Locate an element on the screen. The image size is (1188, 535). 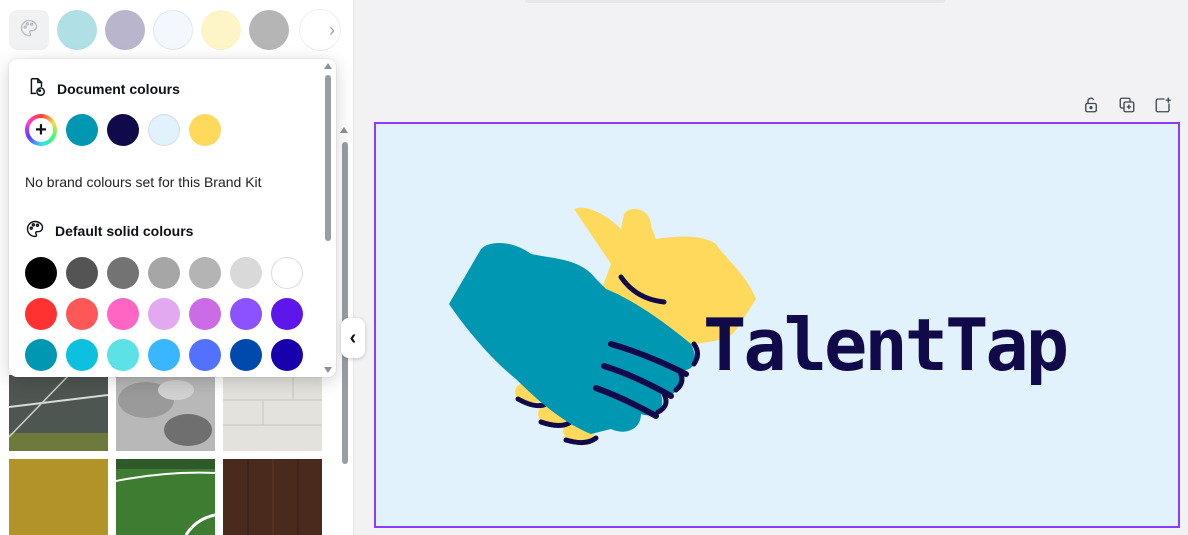
panel-scroll-thumb is located at coordinates (345, 303).